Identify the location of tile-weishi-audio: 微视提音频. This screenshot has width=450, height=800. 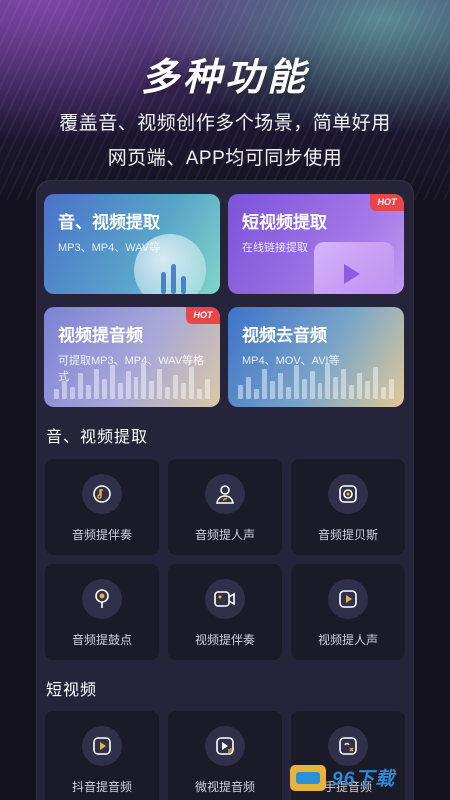
(225, 755).